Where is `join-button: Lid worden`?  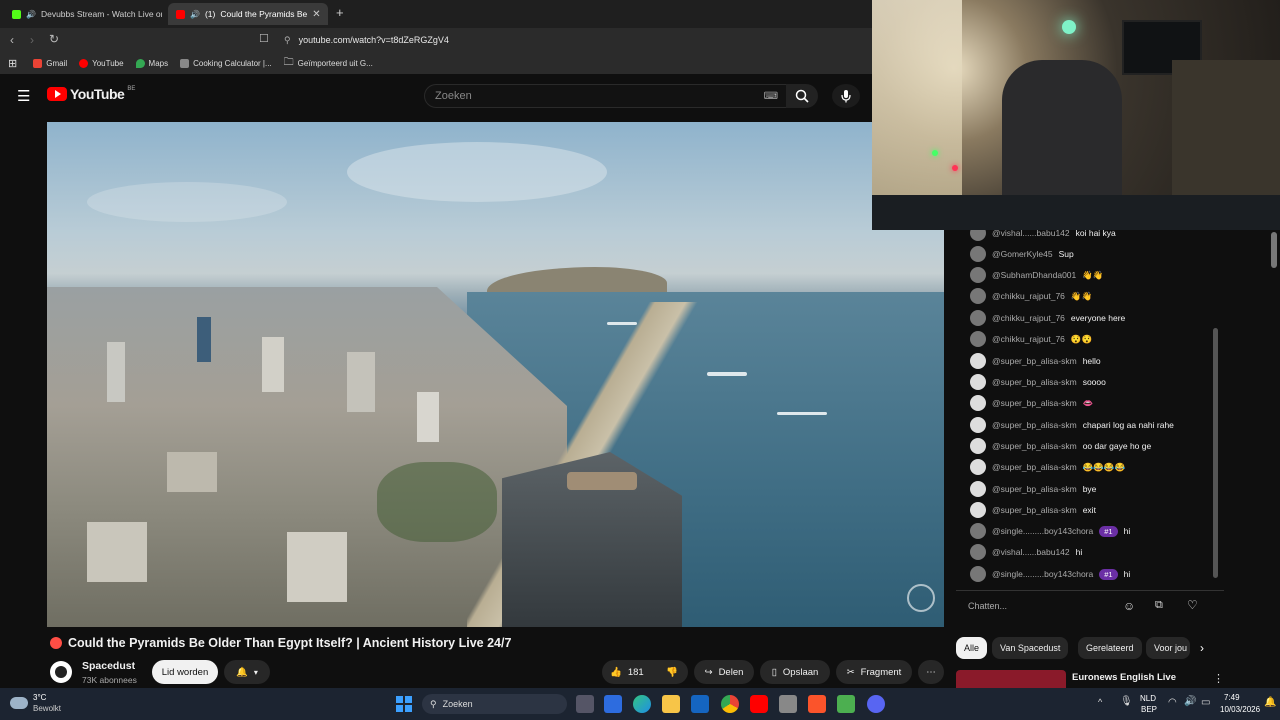 join-button: Lid worden is located at coordinates (185, 672).